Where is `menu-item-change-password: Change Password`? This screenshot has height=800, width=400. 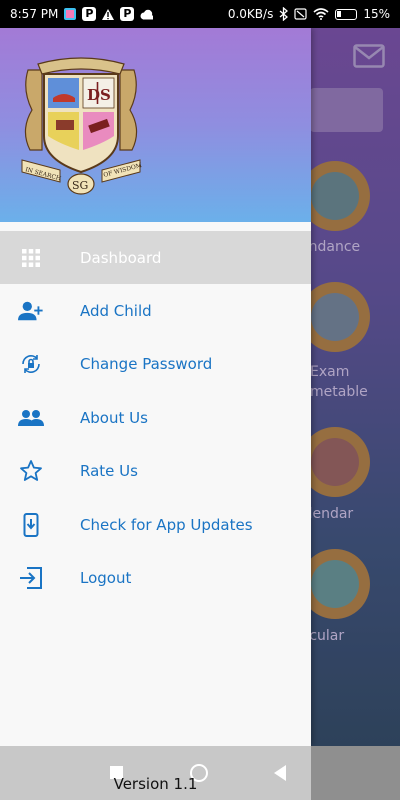
menu-item-change-password: Change Password is located at coordinates (155, 364).